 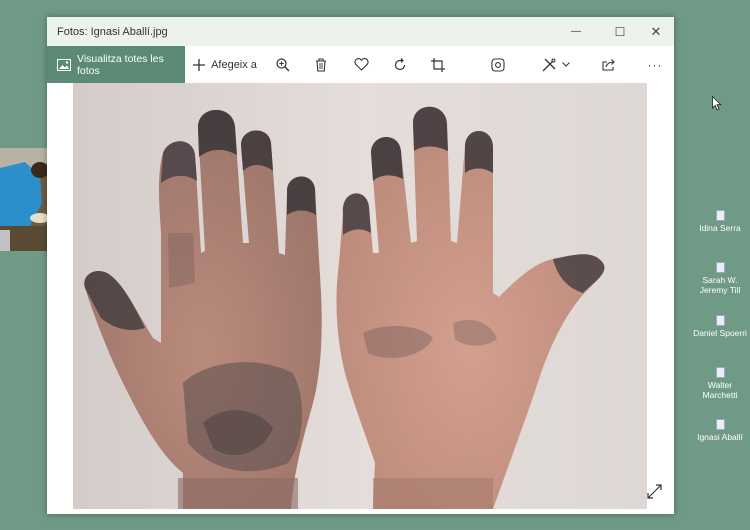 I want to click on edit-create-button, so click(x=556, y=64).